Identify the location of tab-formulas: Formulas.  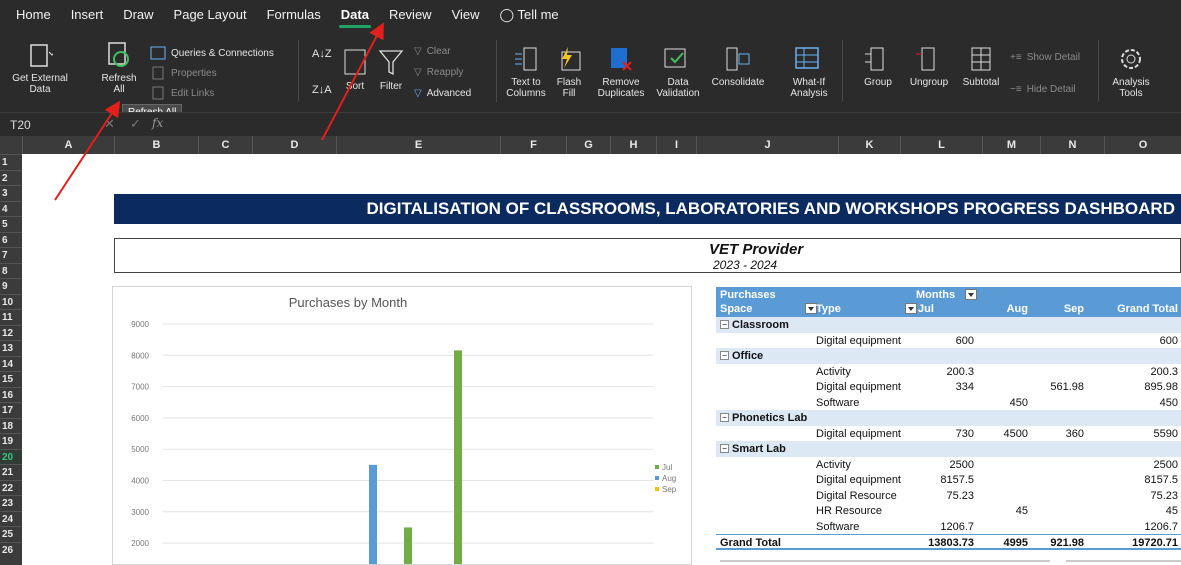
(294, 15).